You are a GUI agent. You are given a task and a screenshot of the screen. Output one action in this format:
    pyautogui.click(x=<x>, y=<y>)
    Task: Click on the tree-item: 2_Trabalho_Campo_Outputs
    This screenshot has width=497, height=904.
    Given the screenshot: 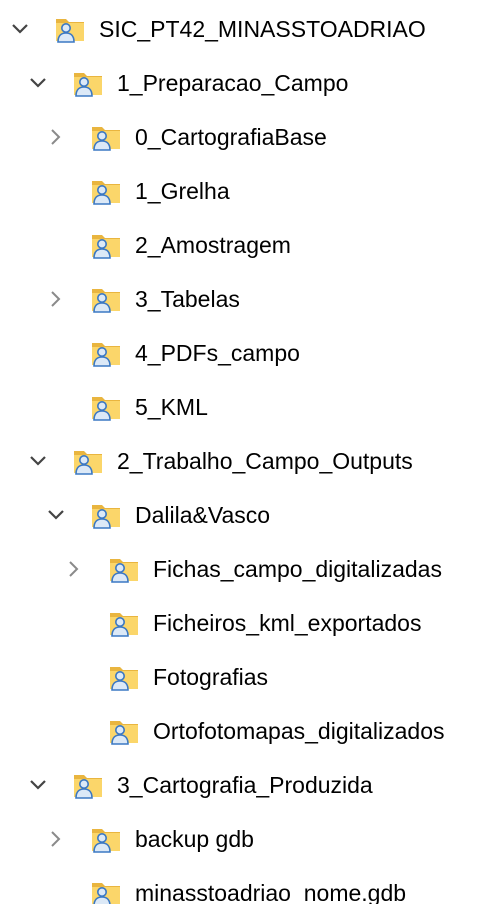 What is the action you would take?
    pyautogui.click(x=248, y=461)
    